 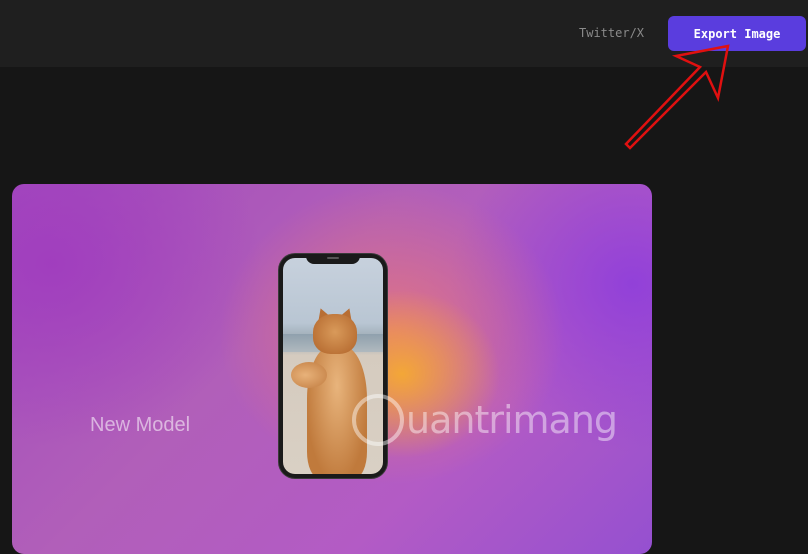 I want to click on platform-selector: Twitter/X, so click(x=611, y=33).